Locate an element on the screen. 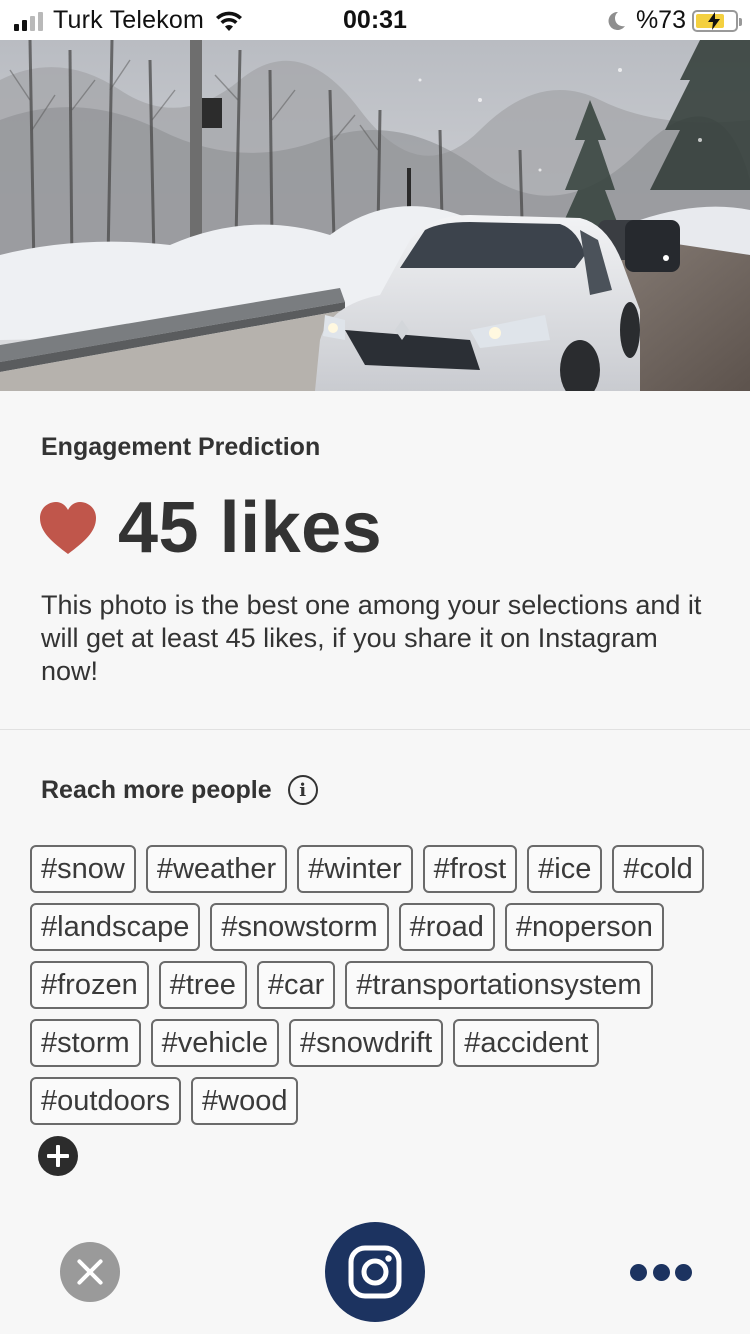 This screenshot has height=1334, width=750. battery-icon is located at coordinates (717, 20).